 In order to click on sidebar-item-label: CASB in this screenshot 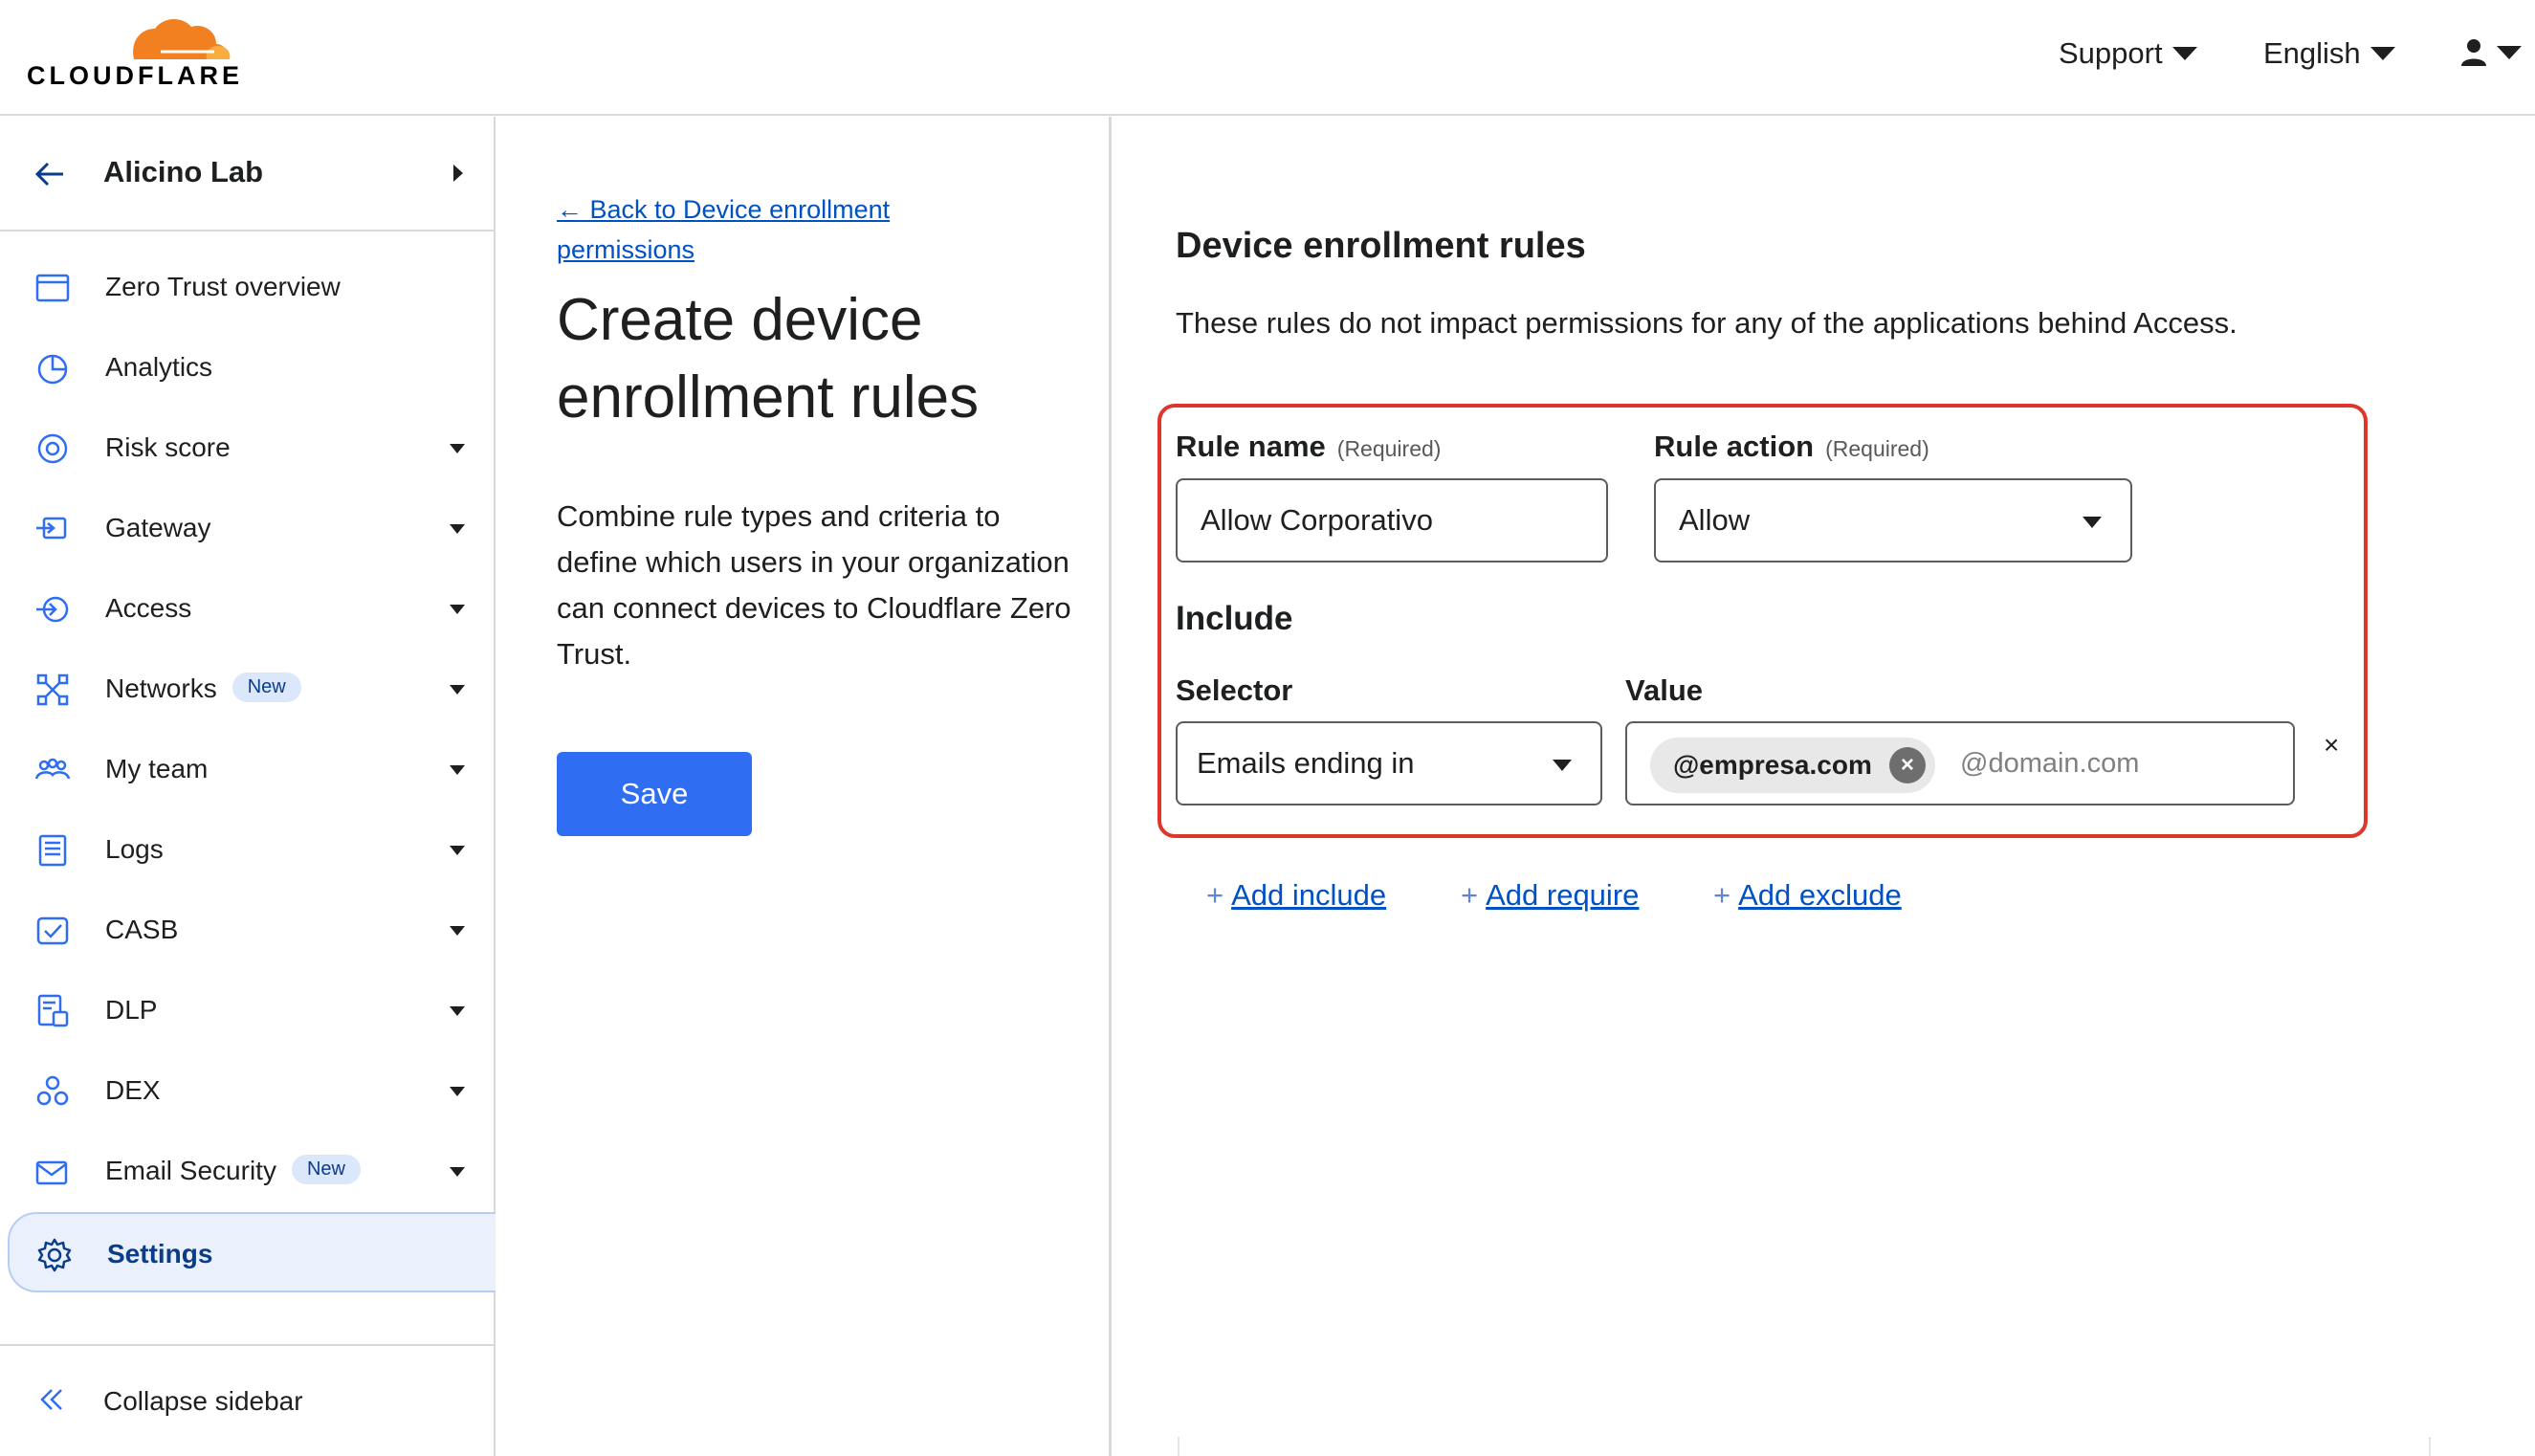, I will do `click(142, 930)`.